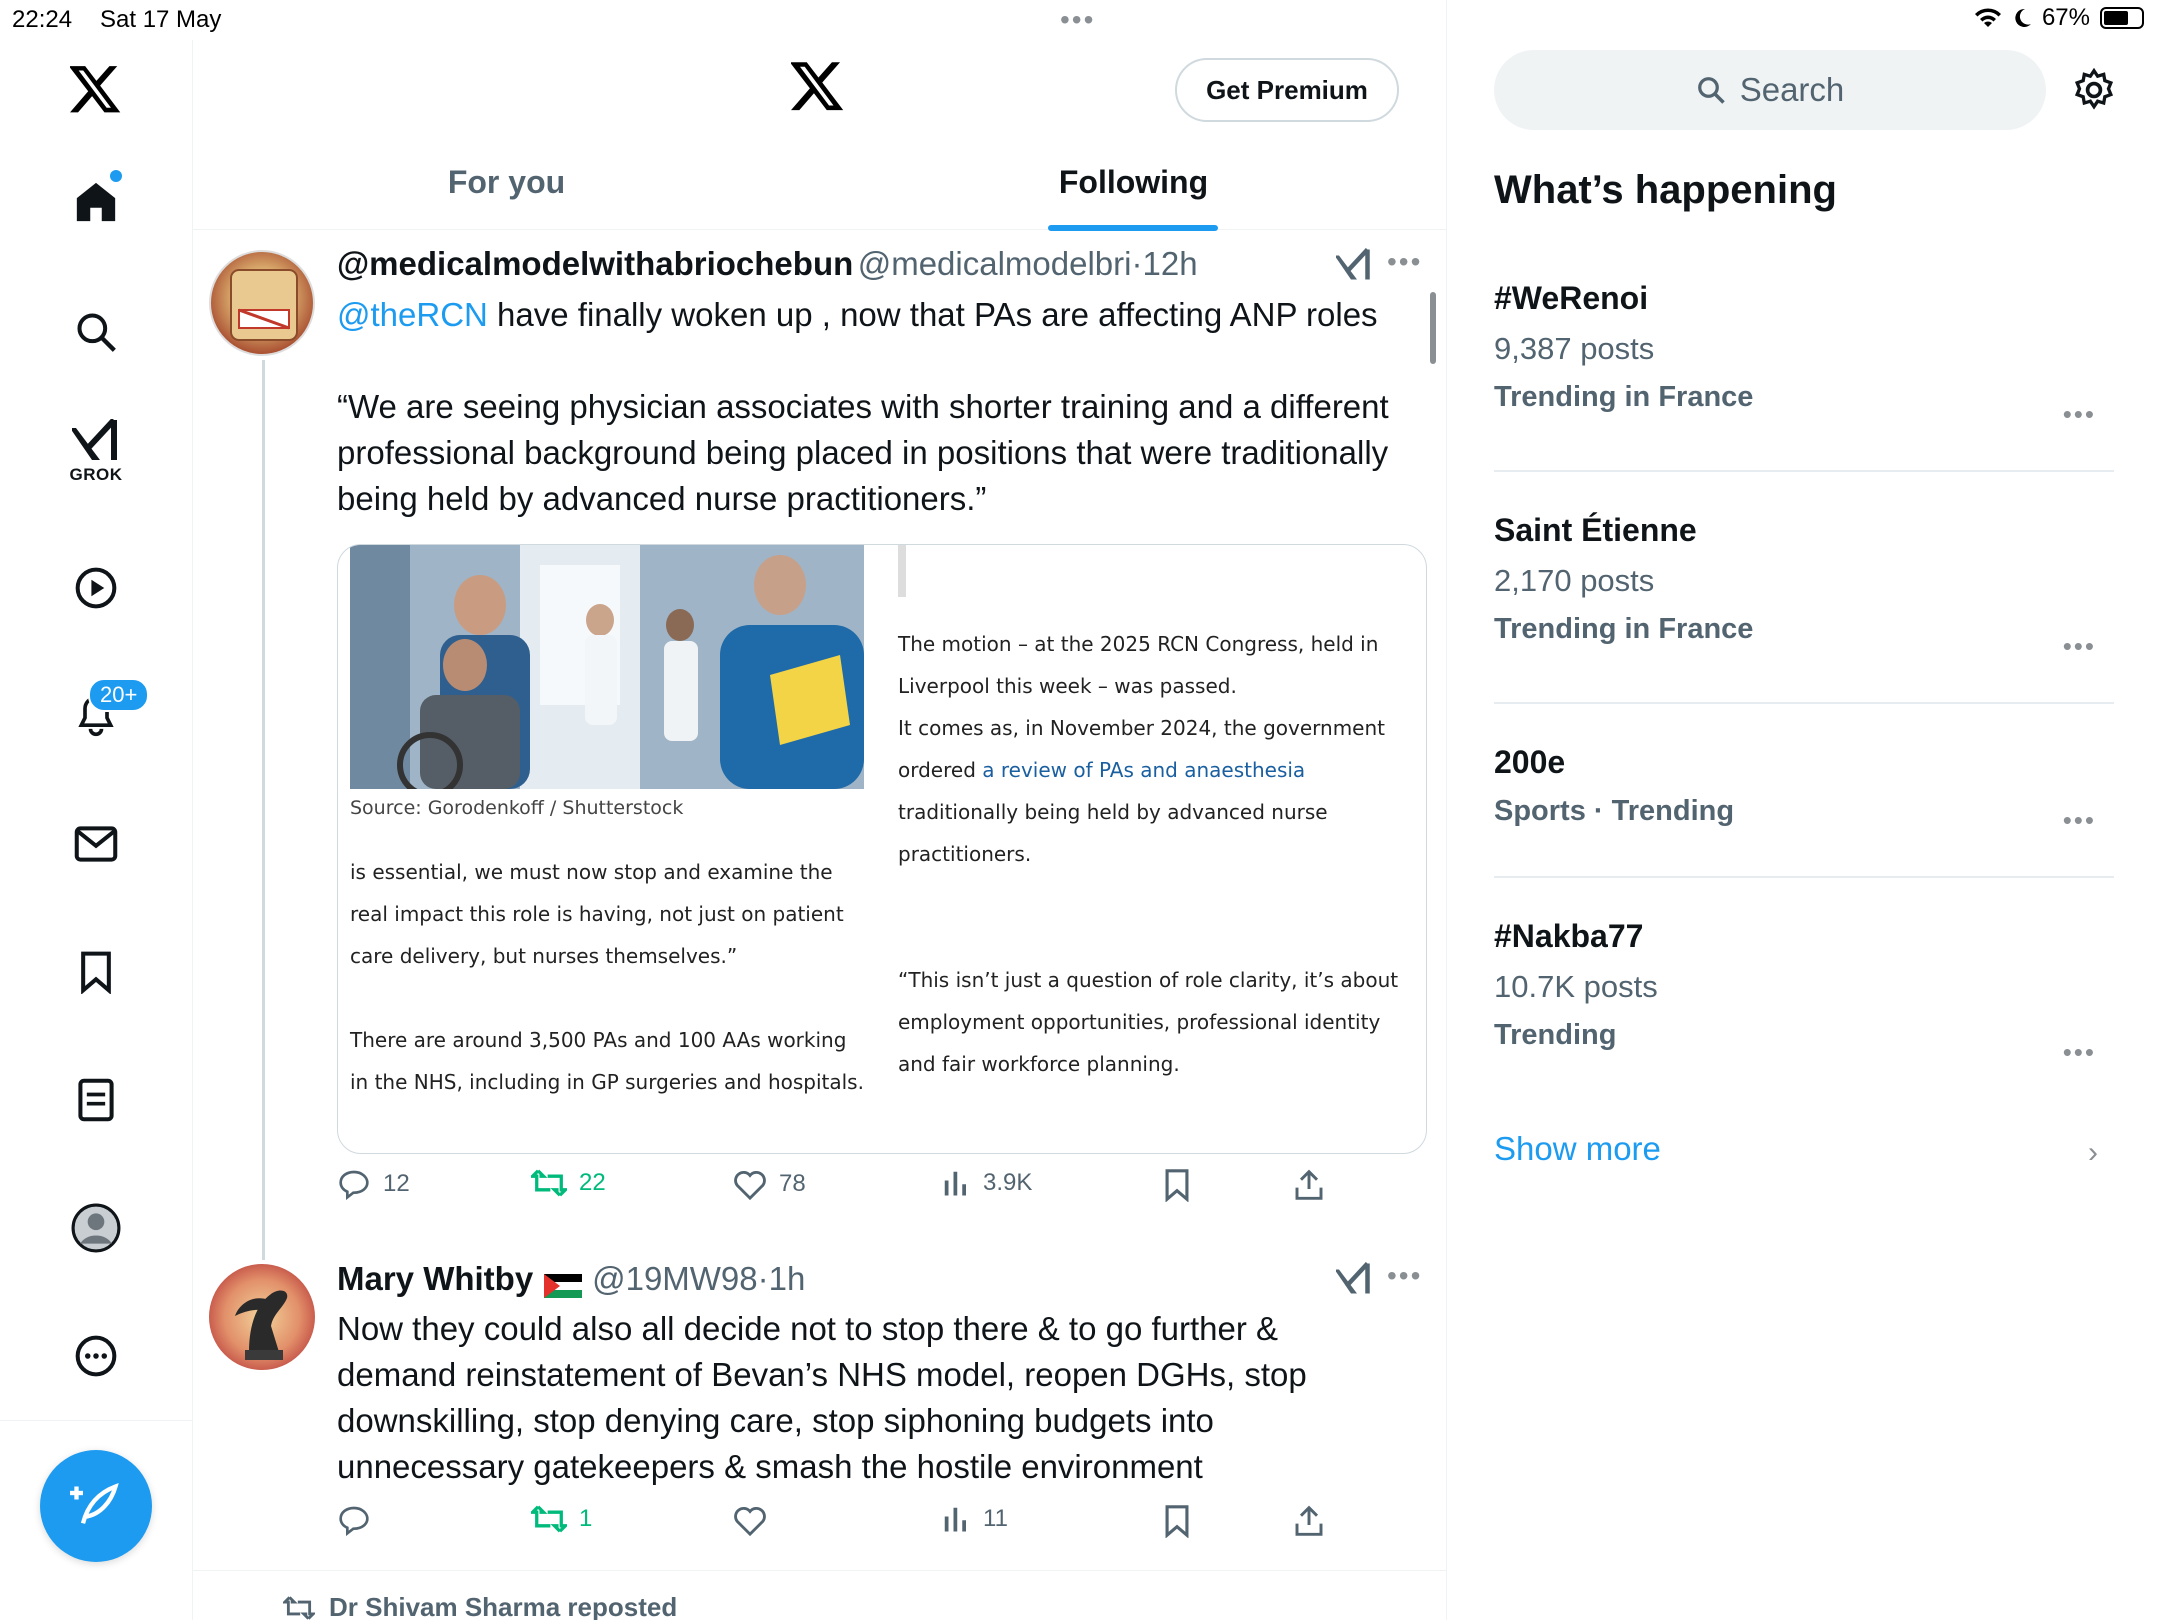 The width and height of the screenshot is (2160, 1620). What do you see at coordinates (817, 89) in the screenshot?
I see `x-header-logo-icon` at bounding box center [817, 89].